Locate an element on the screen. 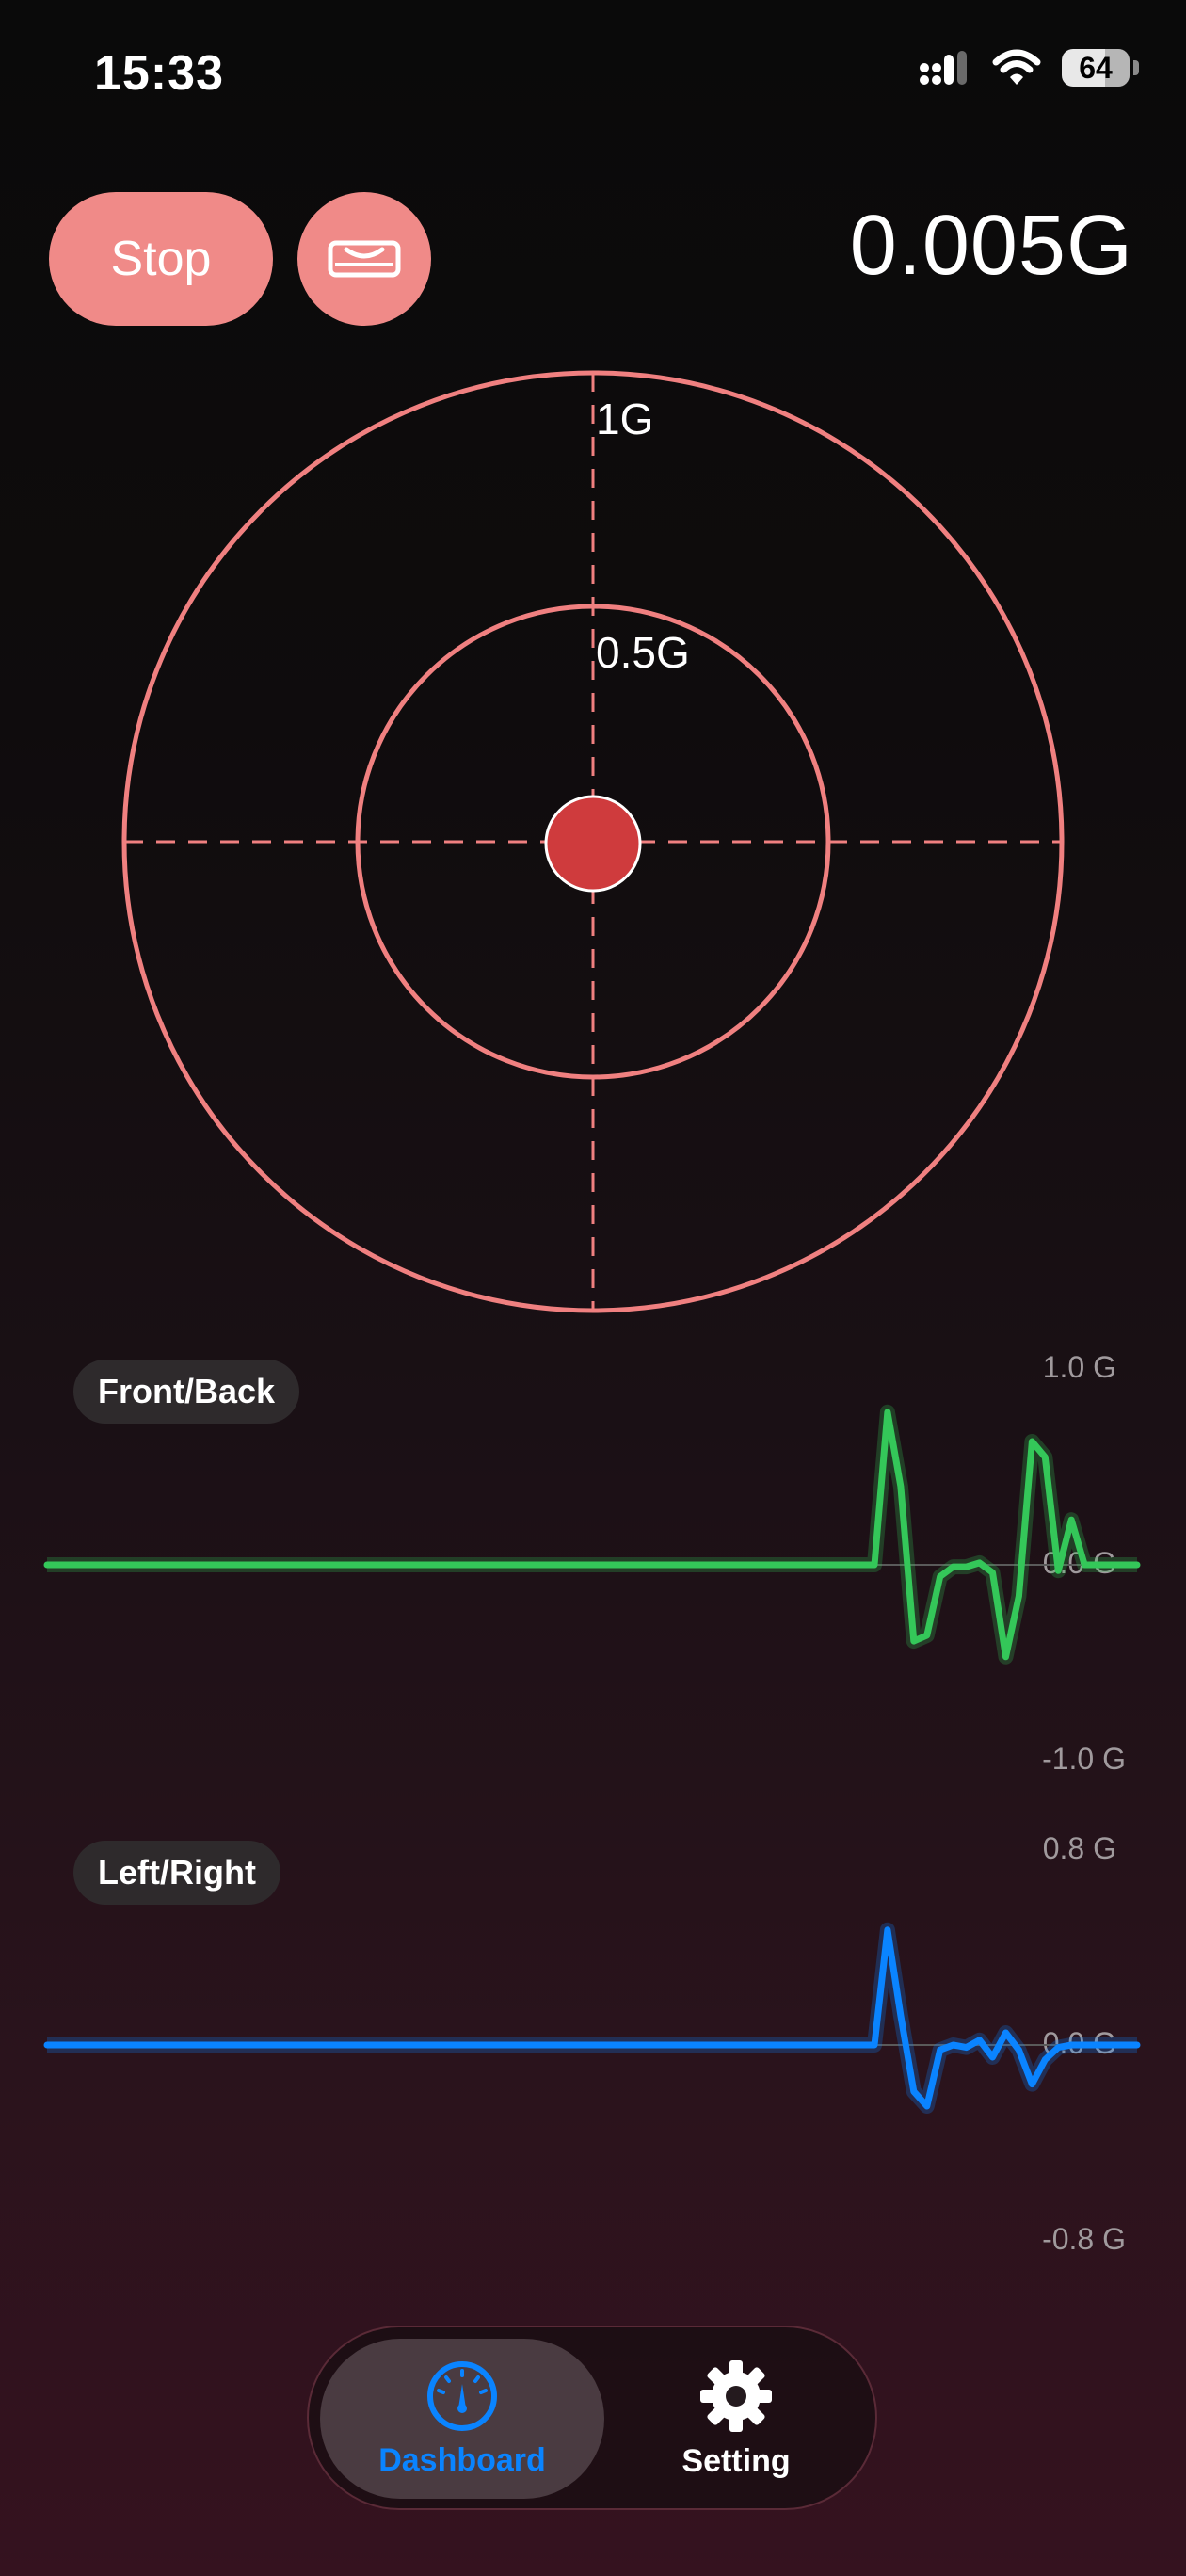 This screenshot has height=2576, width=1186. outer-ring-label: 1G is located at coordinates (625, 418).